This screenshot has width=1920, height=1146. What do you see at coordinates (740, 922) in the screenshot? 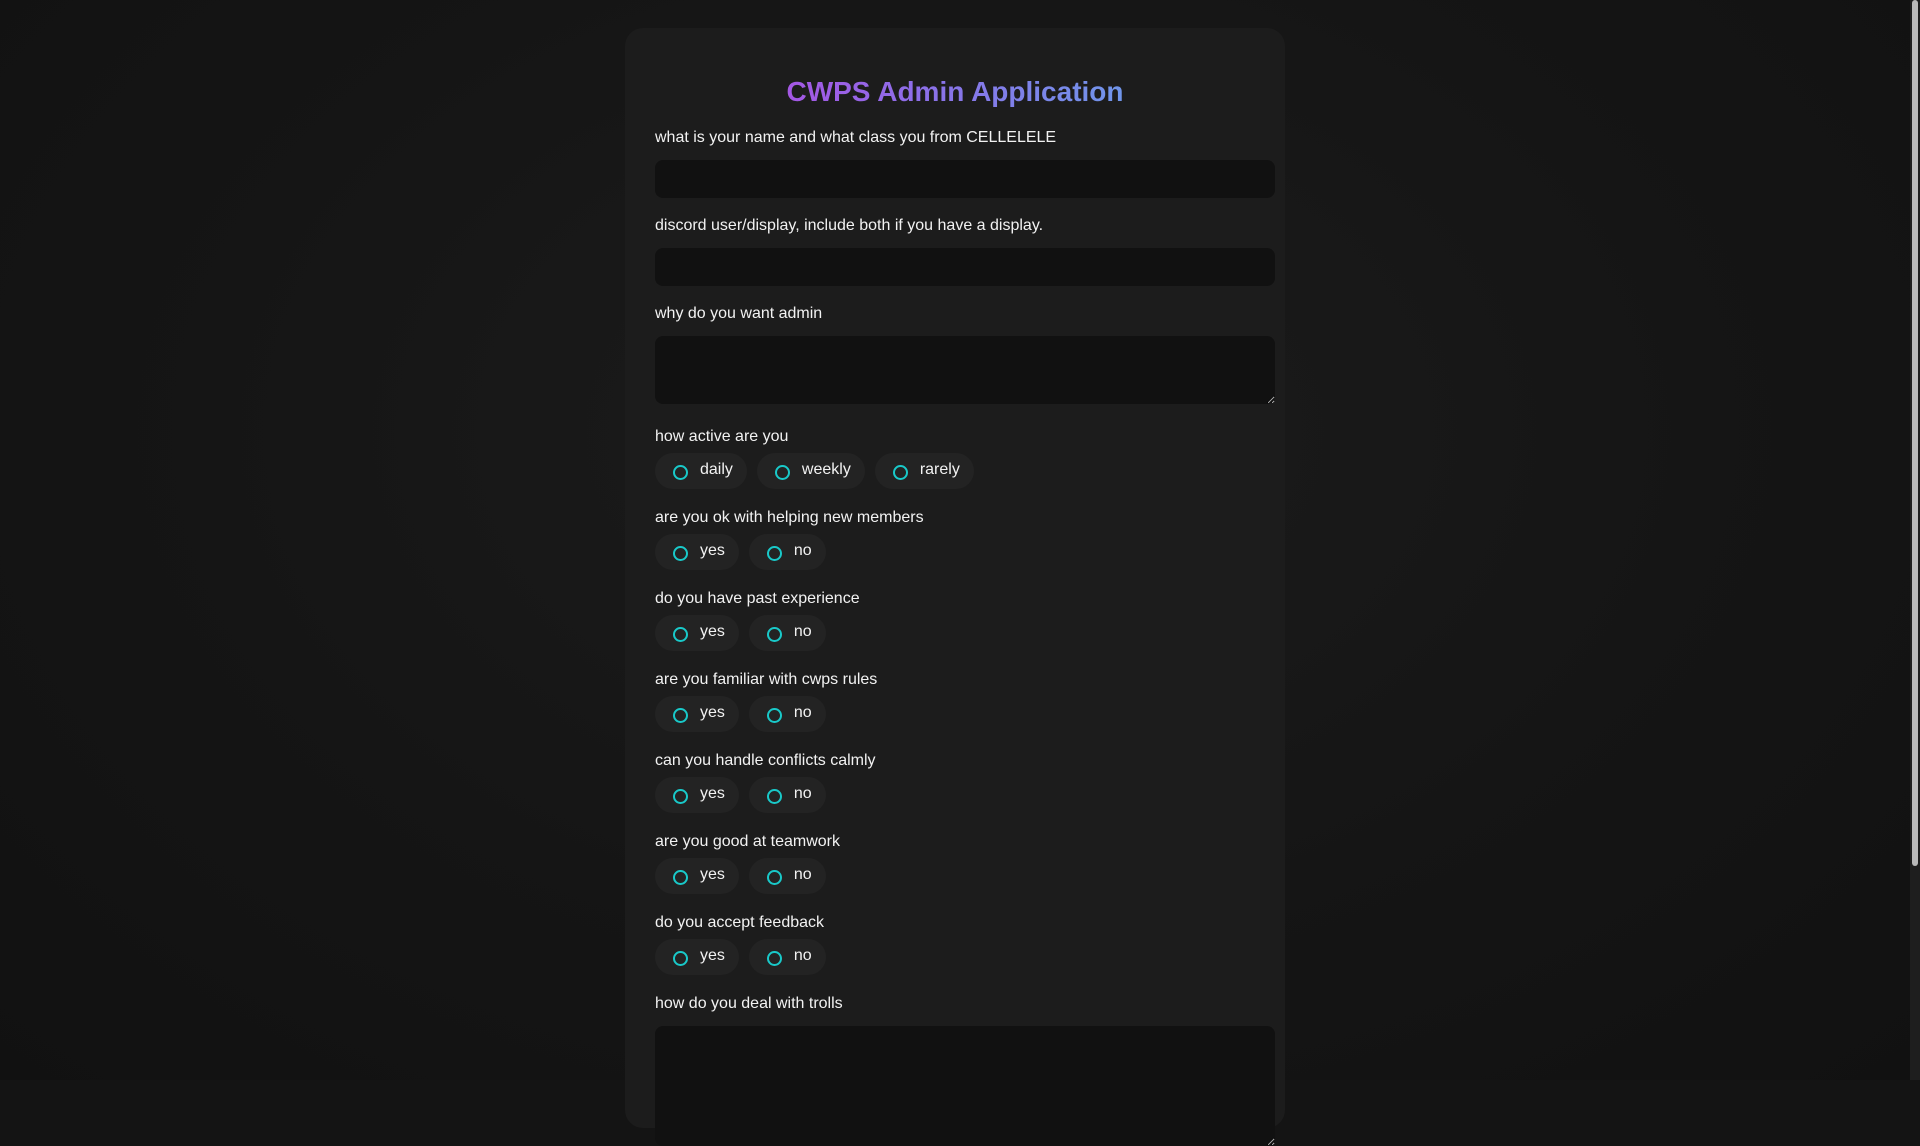
I see `feedback-question-label: do you accept feedback` at bounding box center [740, 922].